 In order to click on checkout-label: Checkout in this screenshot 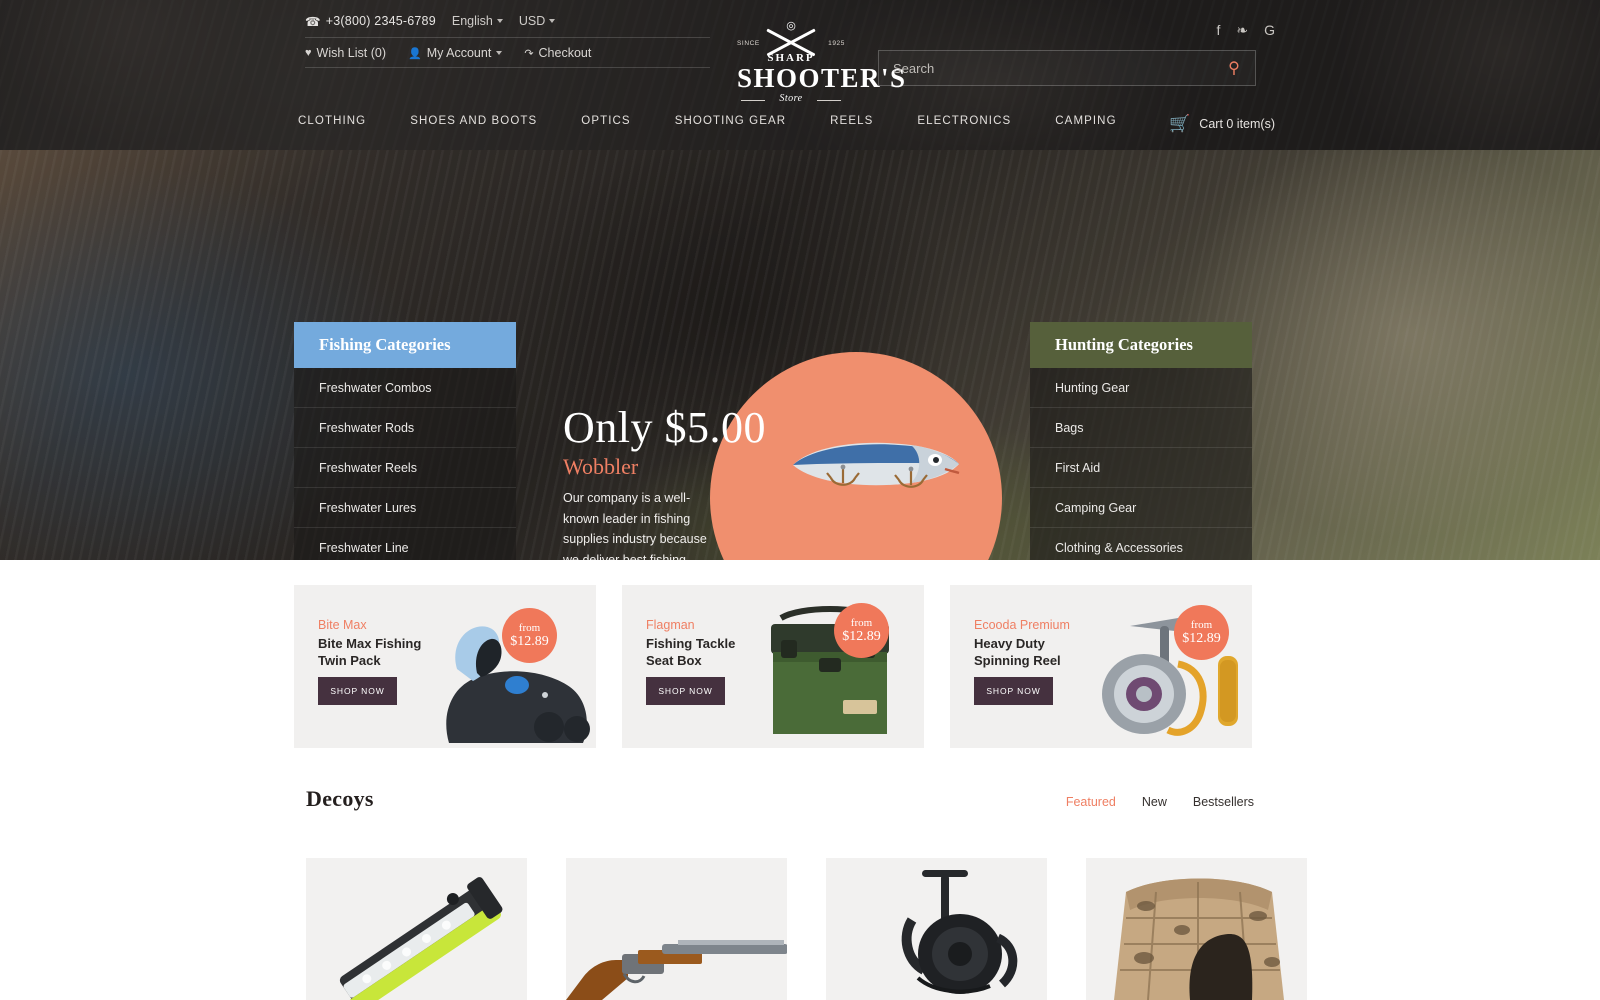, I will do `click(565, 53)`.